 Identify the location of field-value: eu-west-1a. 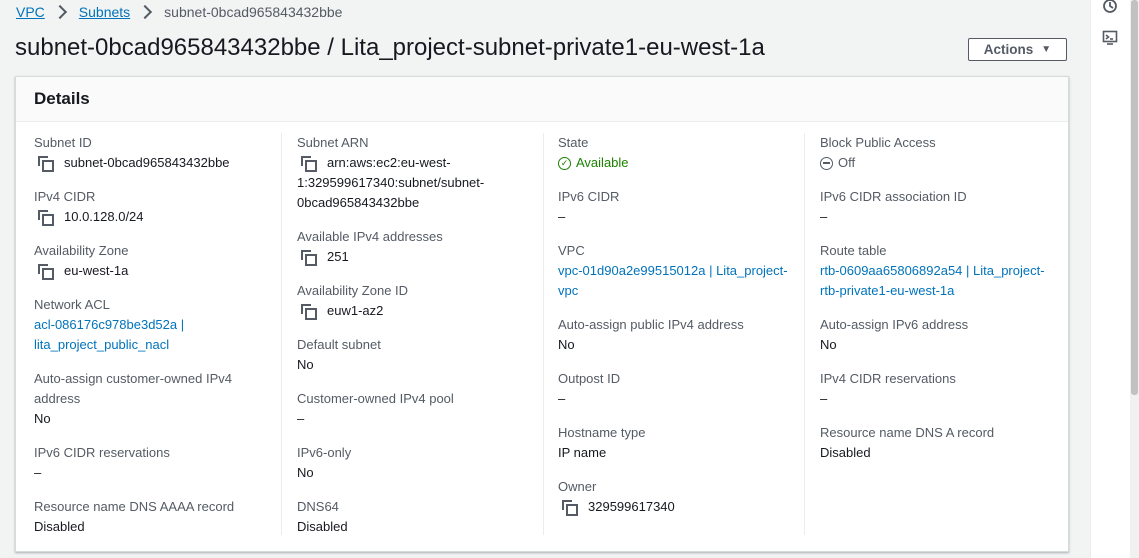
(154, 271).